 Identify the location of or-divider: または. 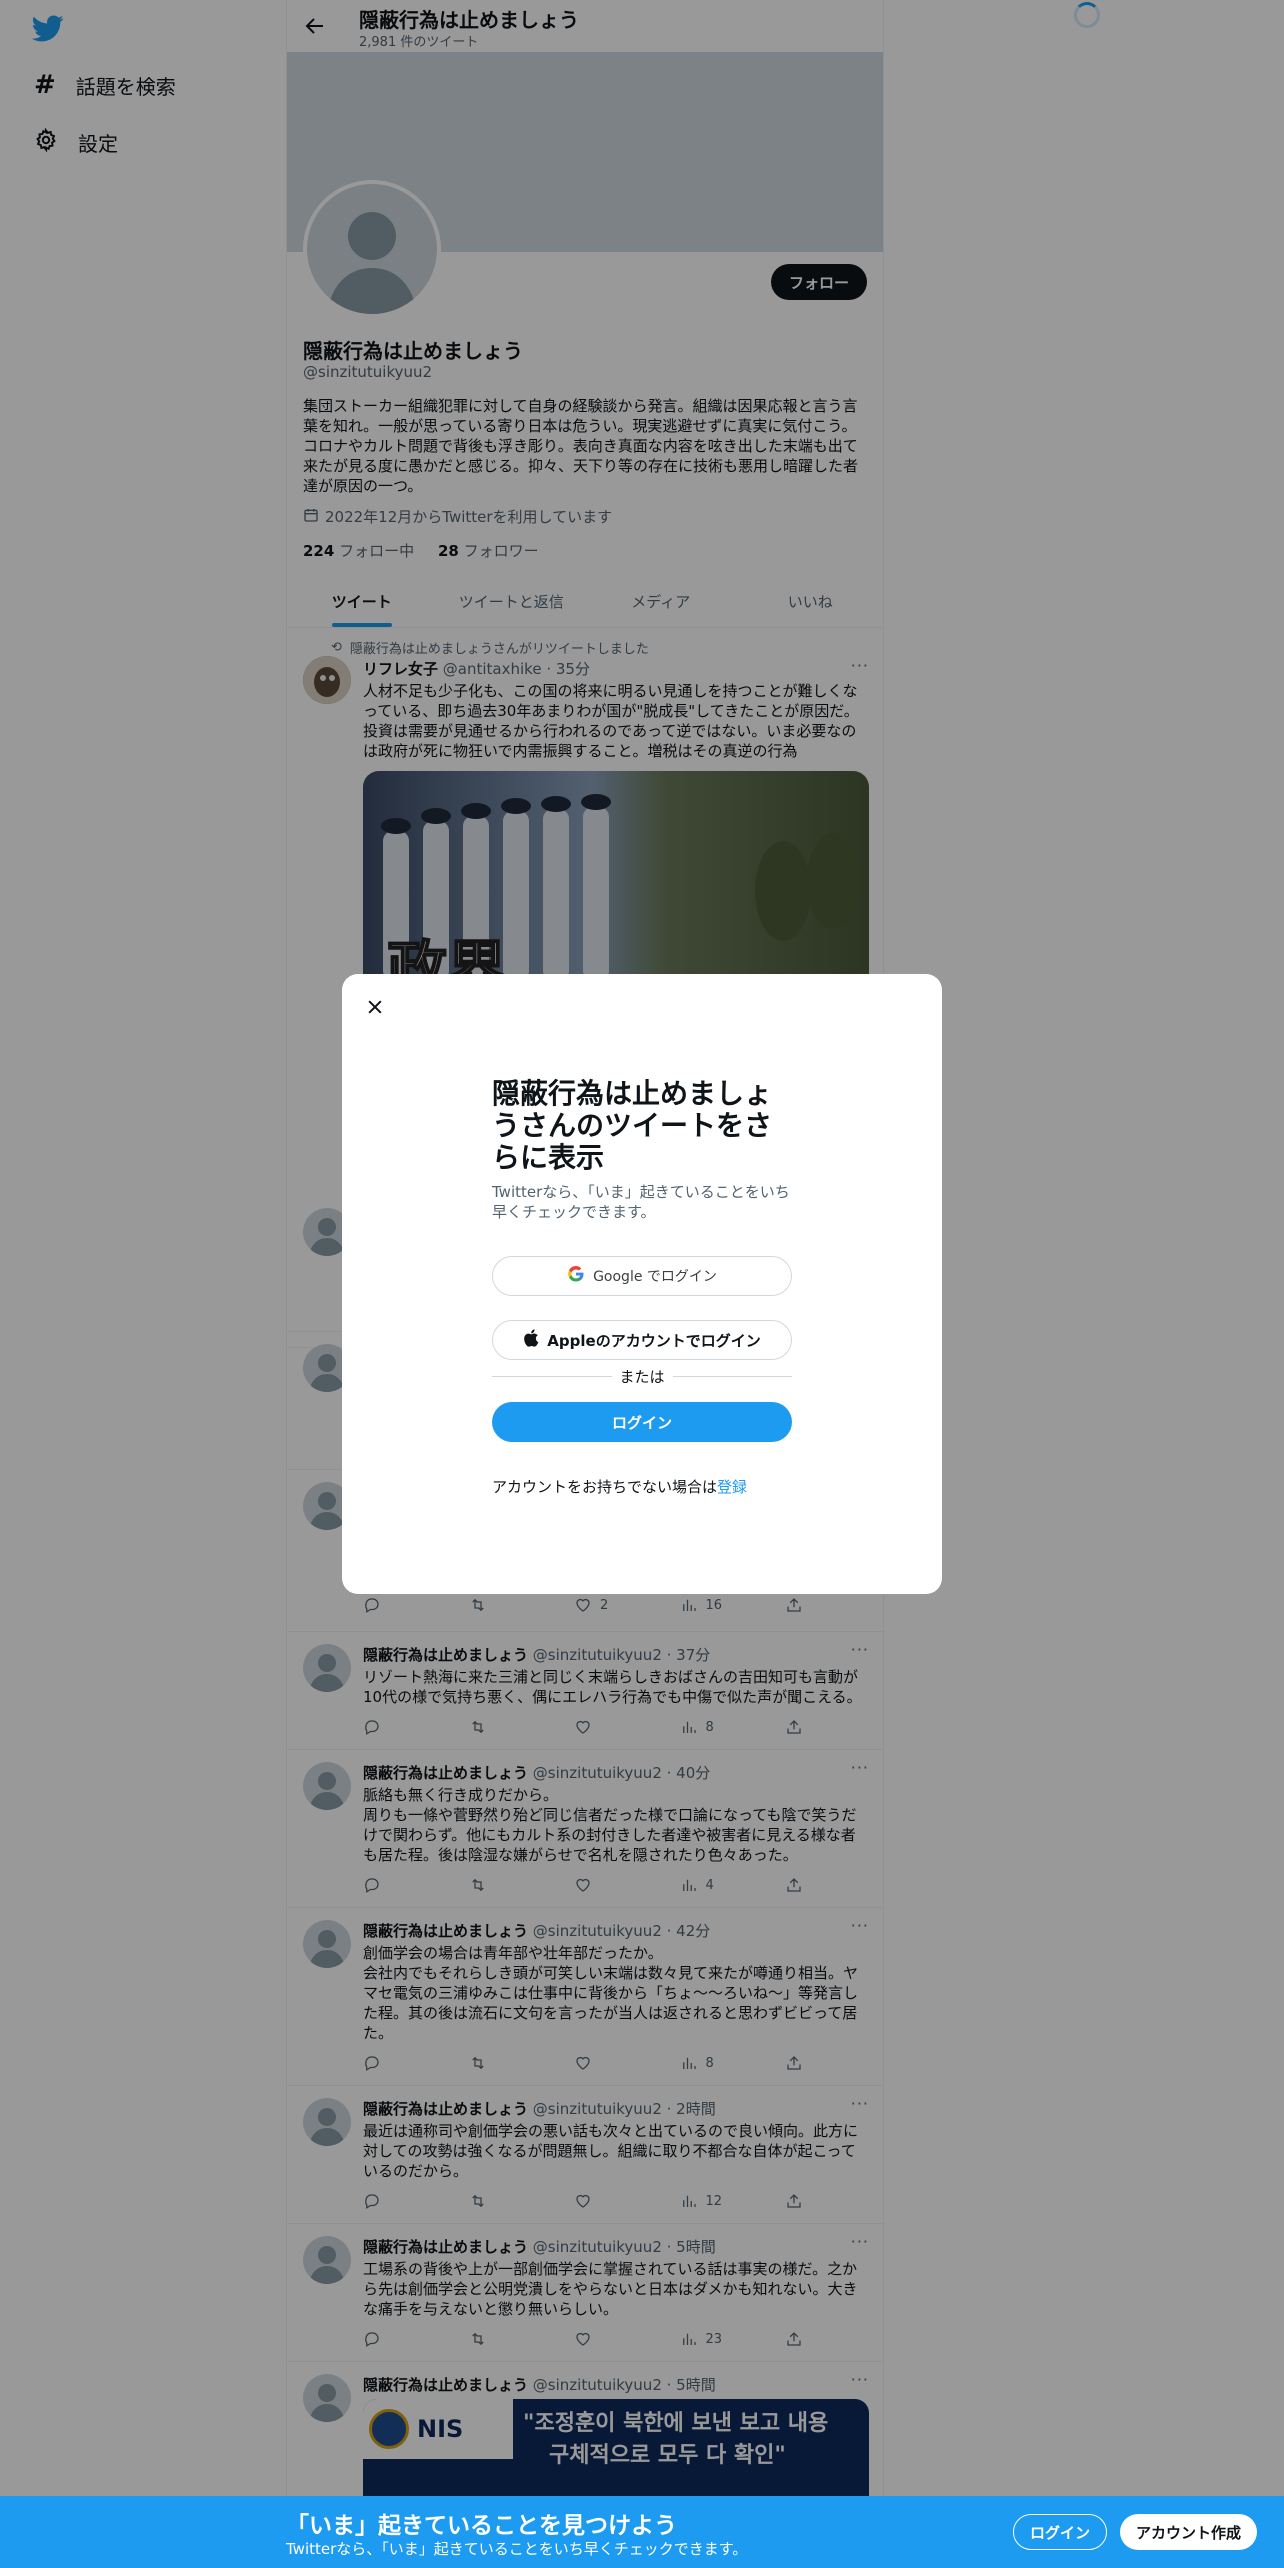
(642, 1376).